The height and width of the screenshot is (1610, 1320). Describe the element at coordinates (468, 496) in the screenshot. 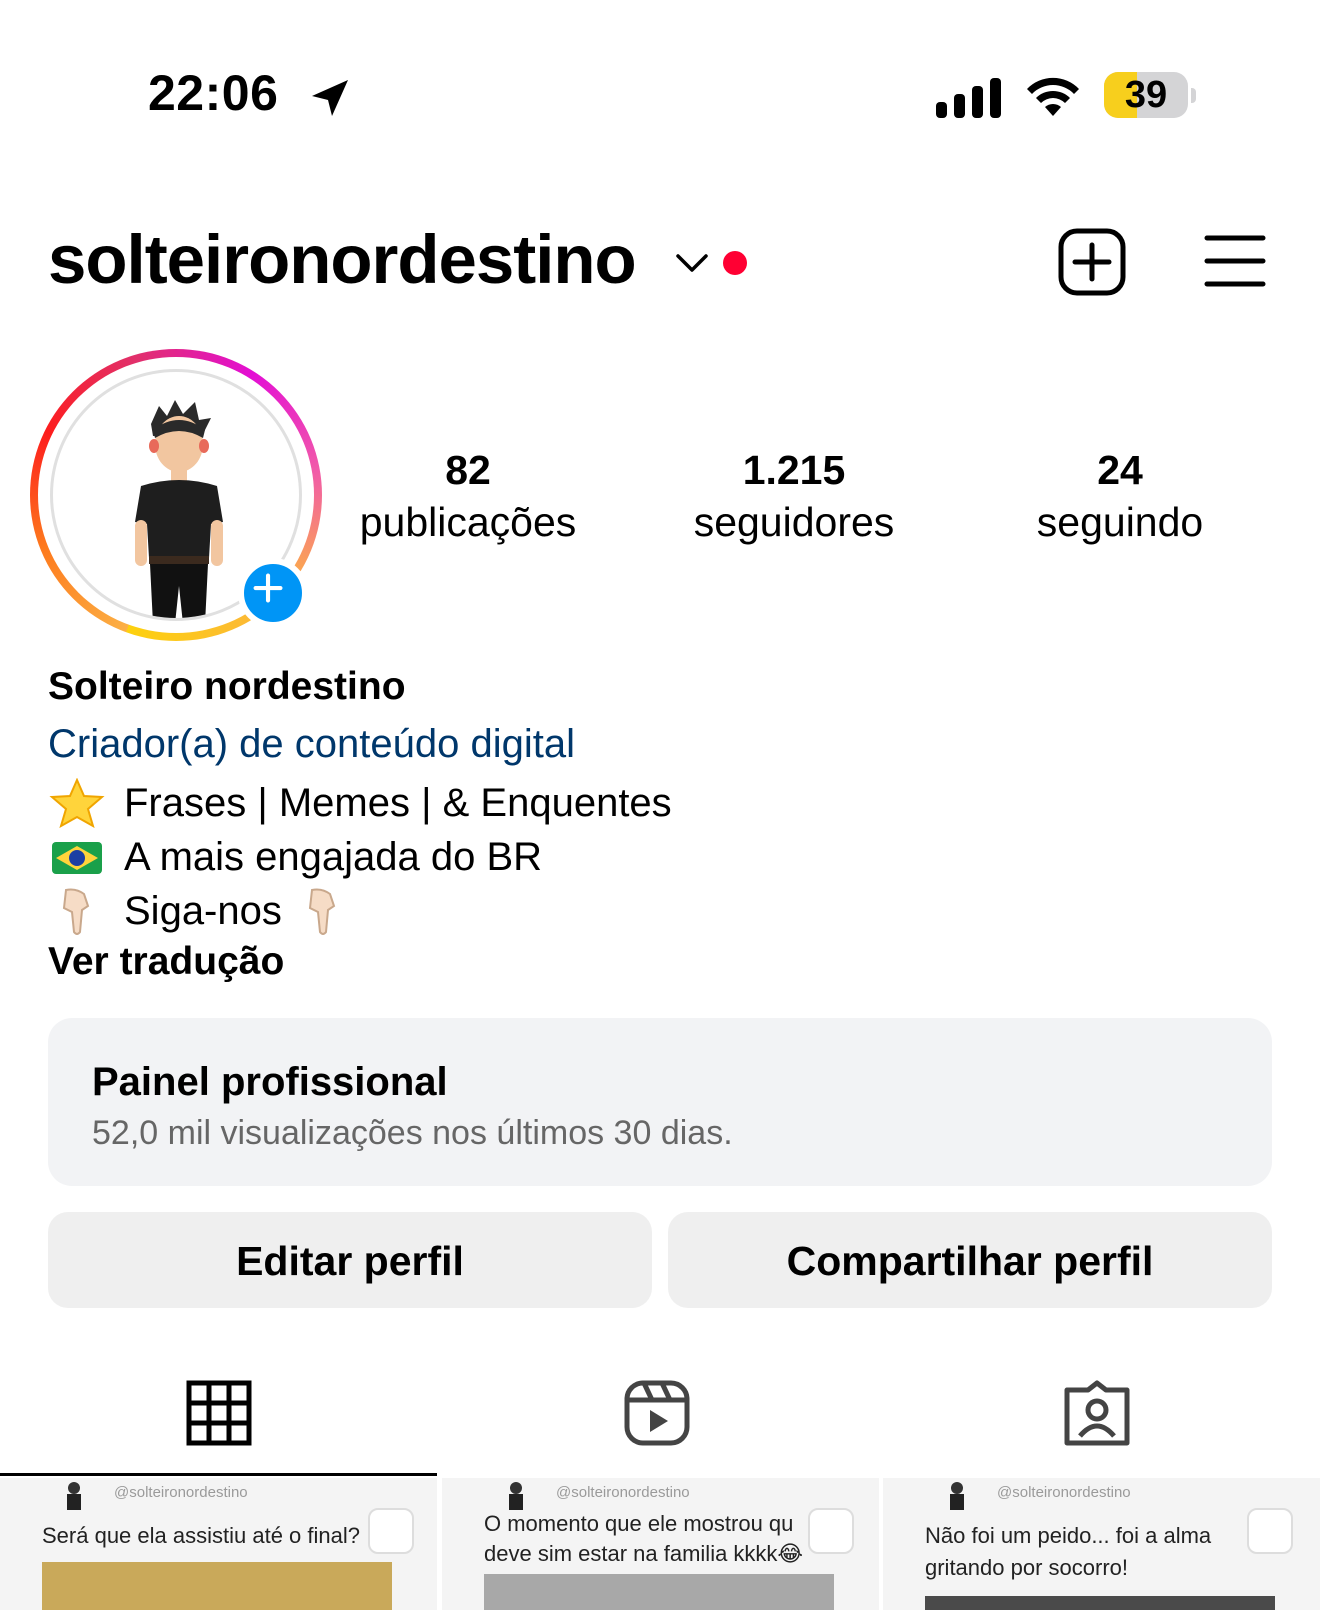

I see `stat-posts: 82 publicações` at that location.